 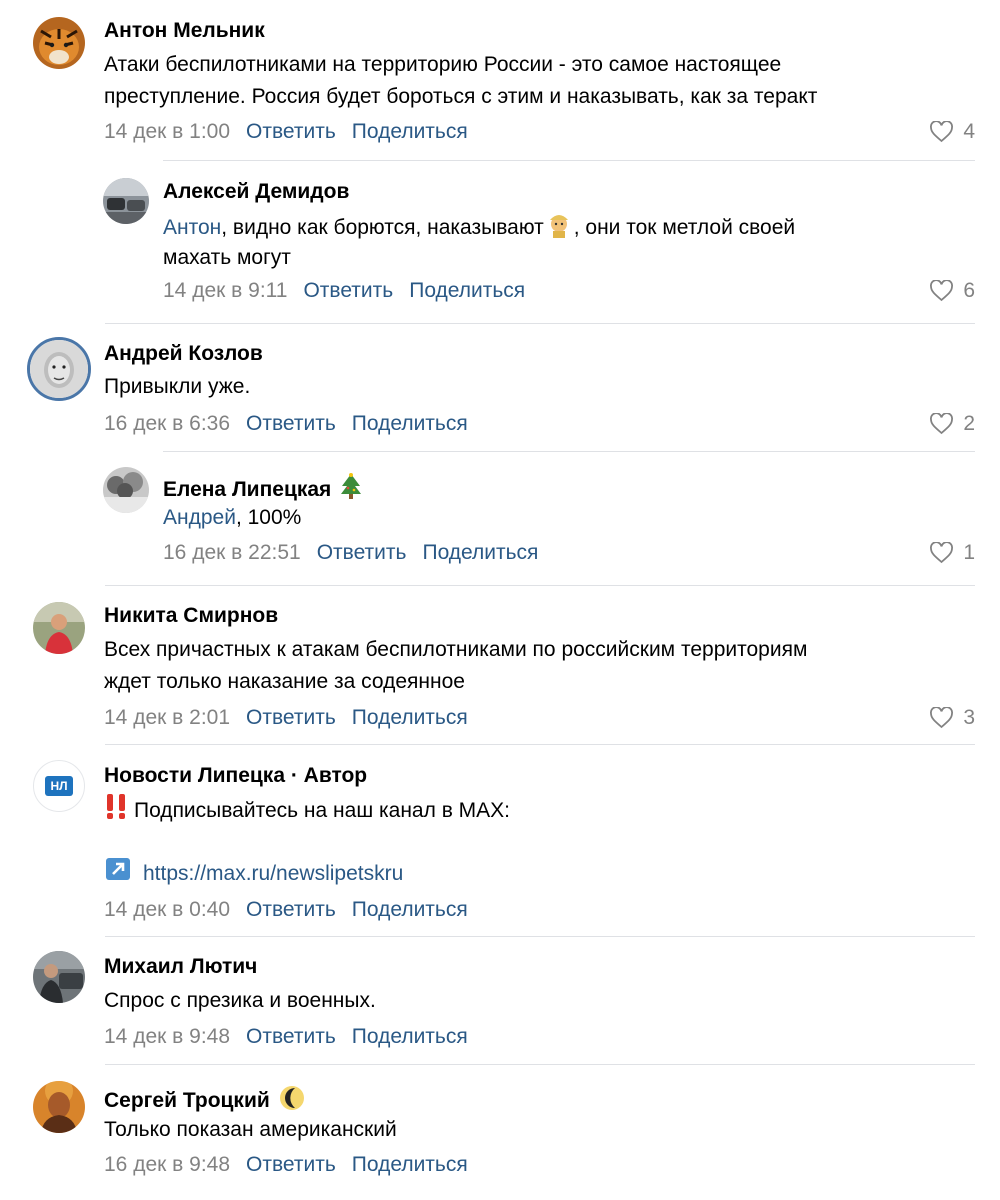 I want to click on comment-text-line: Подписывайтесь на наш канал в MAX:, so click(x=307, y=811).